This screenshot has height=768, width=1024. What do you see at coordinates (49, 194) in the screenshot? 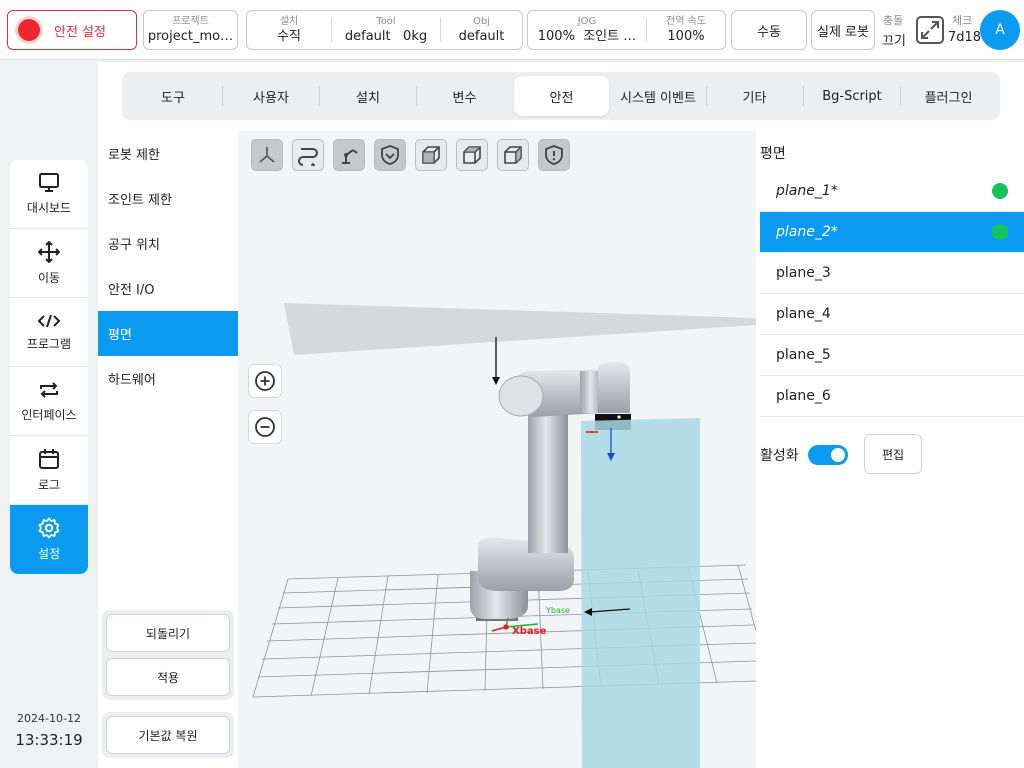
I see `nav-item-dashboard: 대시보드` at bounding box center [49, 194].